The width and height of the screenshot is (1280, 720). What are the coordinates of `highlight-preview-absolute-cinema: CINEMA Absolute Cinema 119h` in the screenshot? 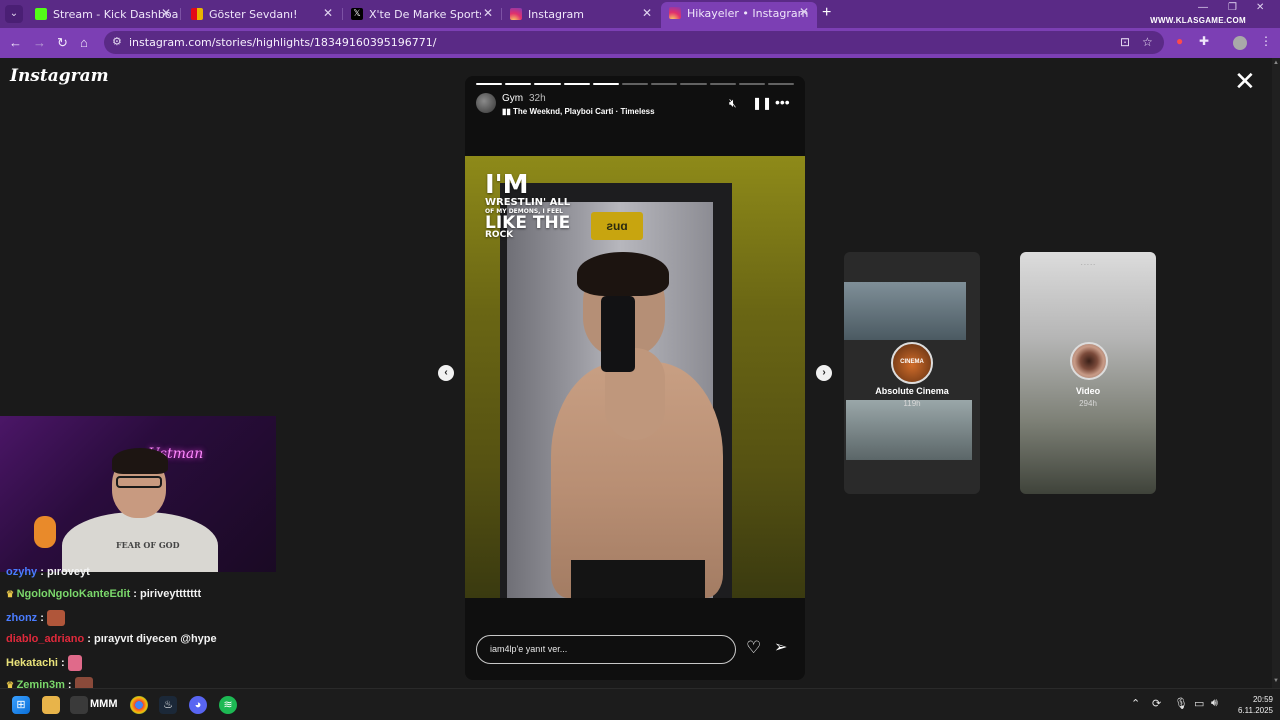 It's located at (912, 373).